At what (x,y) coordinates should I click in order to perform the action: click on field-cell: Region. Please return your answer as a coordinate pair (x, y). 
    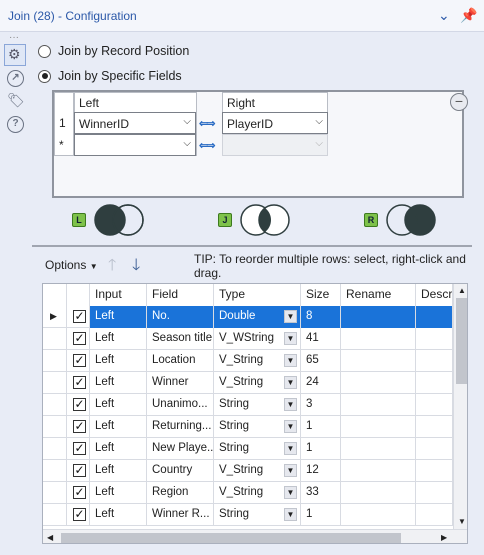
    Looking at the image, I should click on (180, 493).